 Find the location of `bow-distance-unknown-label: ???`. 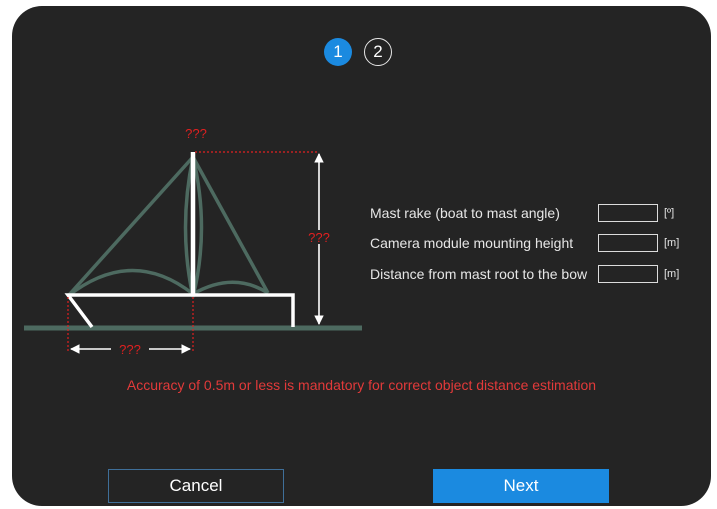

bow-distance-unknown-label: ??? is located at coordinates (130, 349).